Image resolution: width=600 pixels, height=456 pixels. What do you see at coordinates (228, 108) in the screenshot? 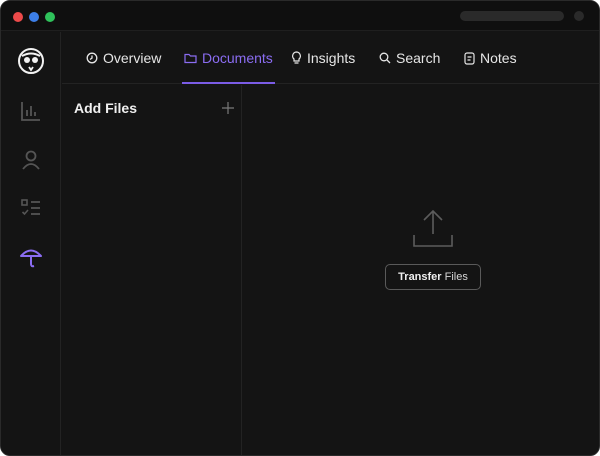
I see `plus-icon` at bounding box center [228, 108].